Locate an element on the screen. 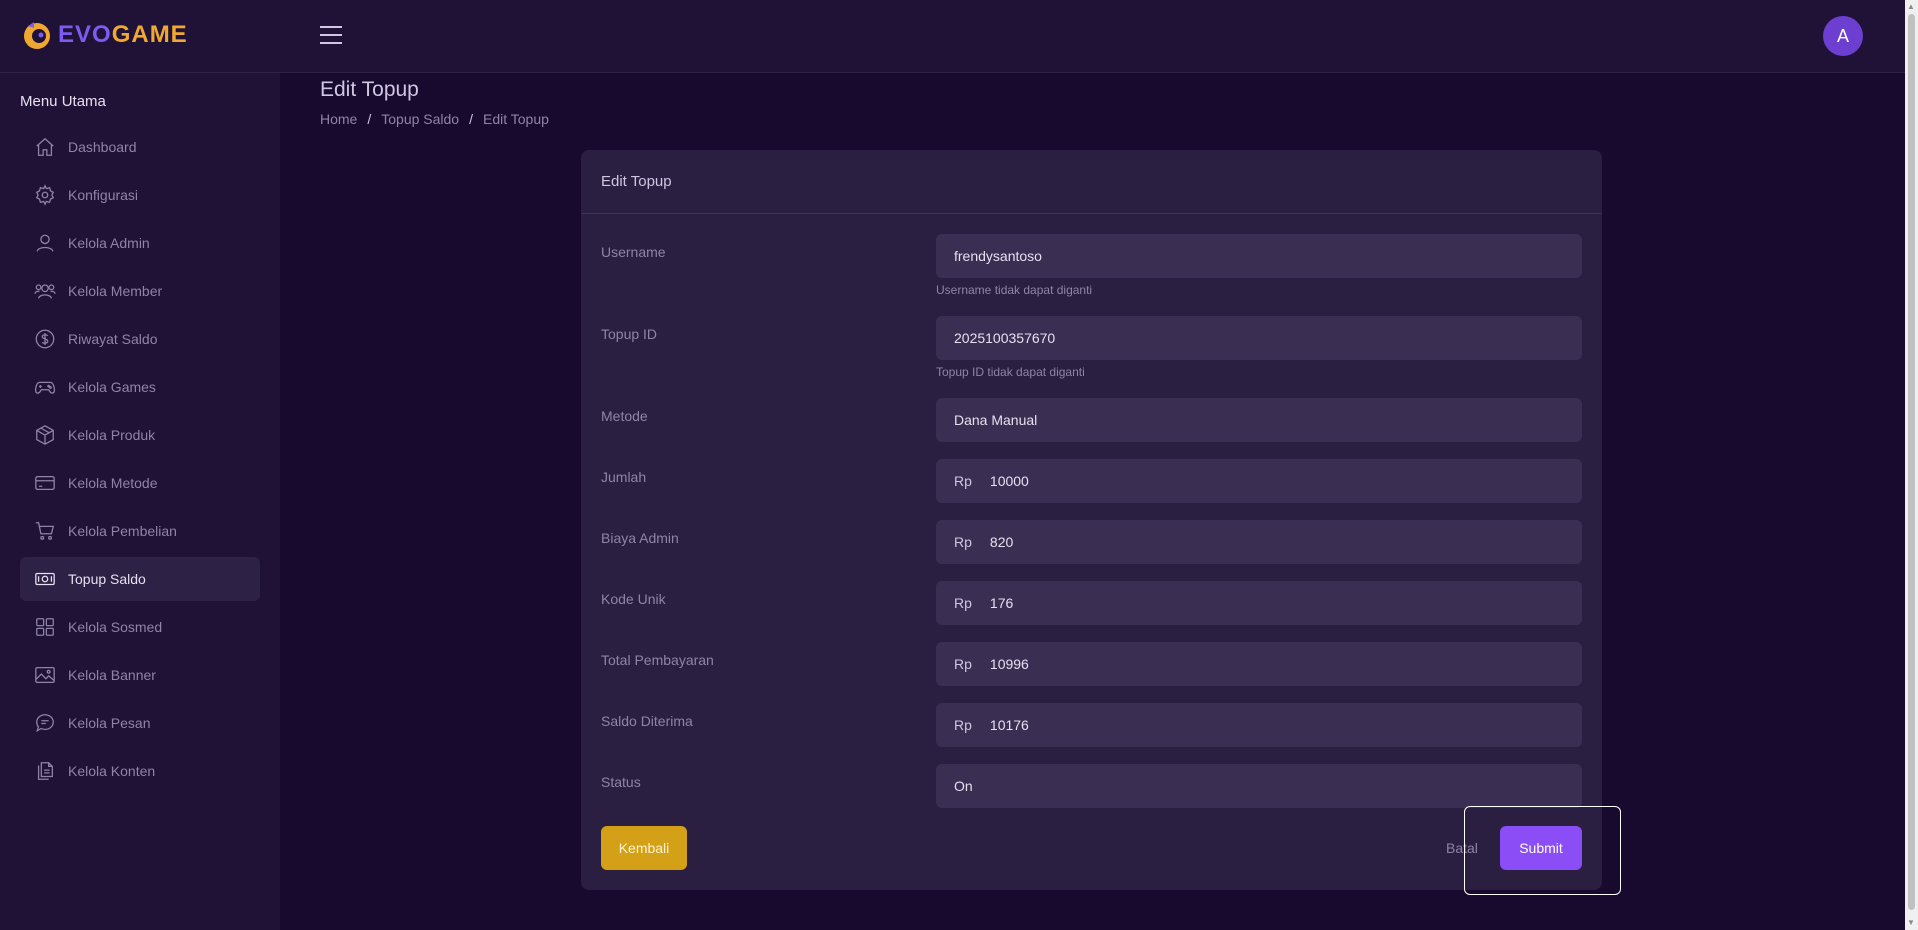 The image size is (1918, 930). sidebar-item-topup-saldo: Topup Saldo is located at coordinates (140, 579).